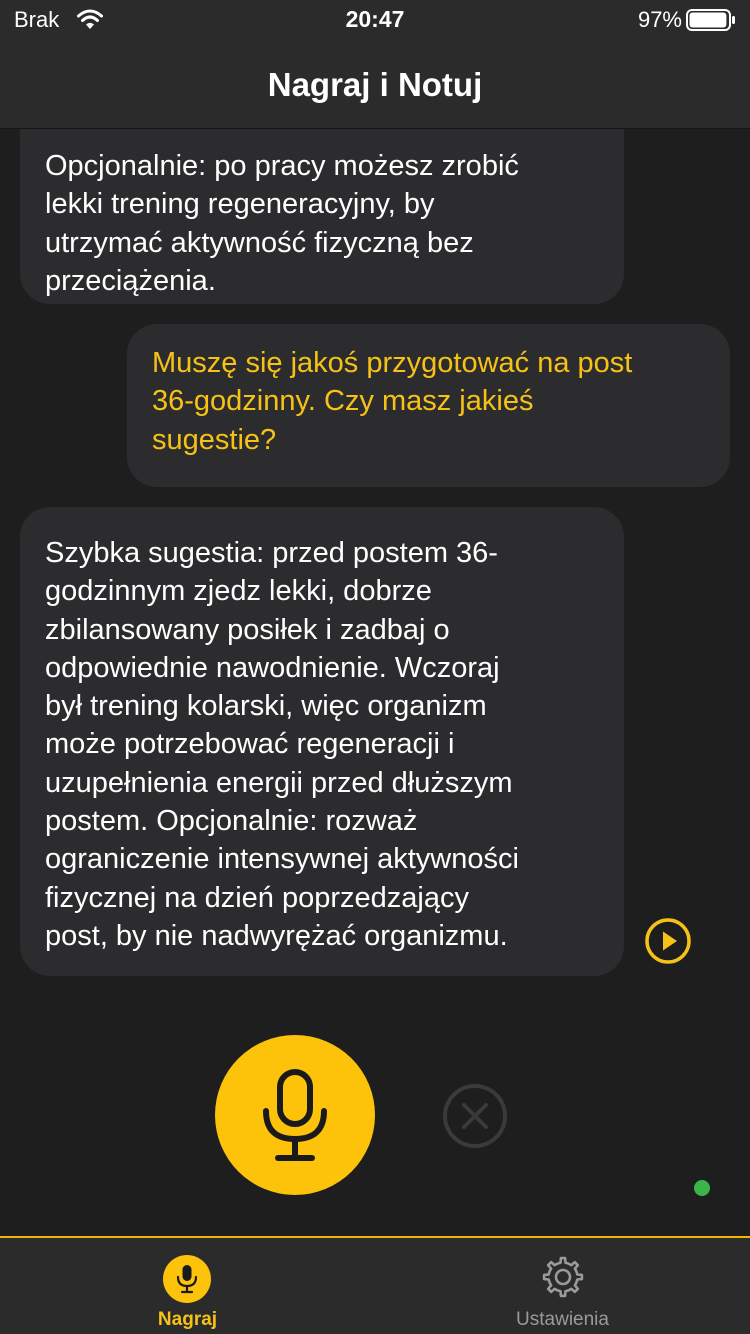  What do you see at coordinates (187, 1319) in the screenshot?
I see `tab-label: Nagraj` at bounding box center [187, 1319].